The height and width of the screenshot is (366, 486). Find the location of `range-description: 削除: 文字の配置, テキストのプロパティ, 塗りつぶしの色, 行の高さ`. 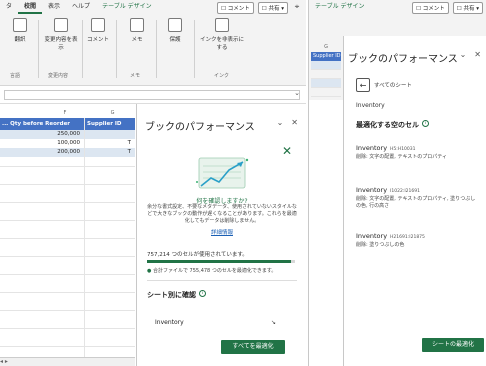

range-description: 削除: 文字の配置, テキストのプロパティ, 塗りつぶしの色, 行の高さ is located at coordinates (416, 202).